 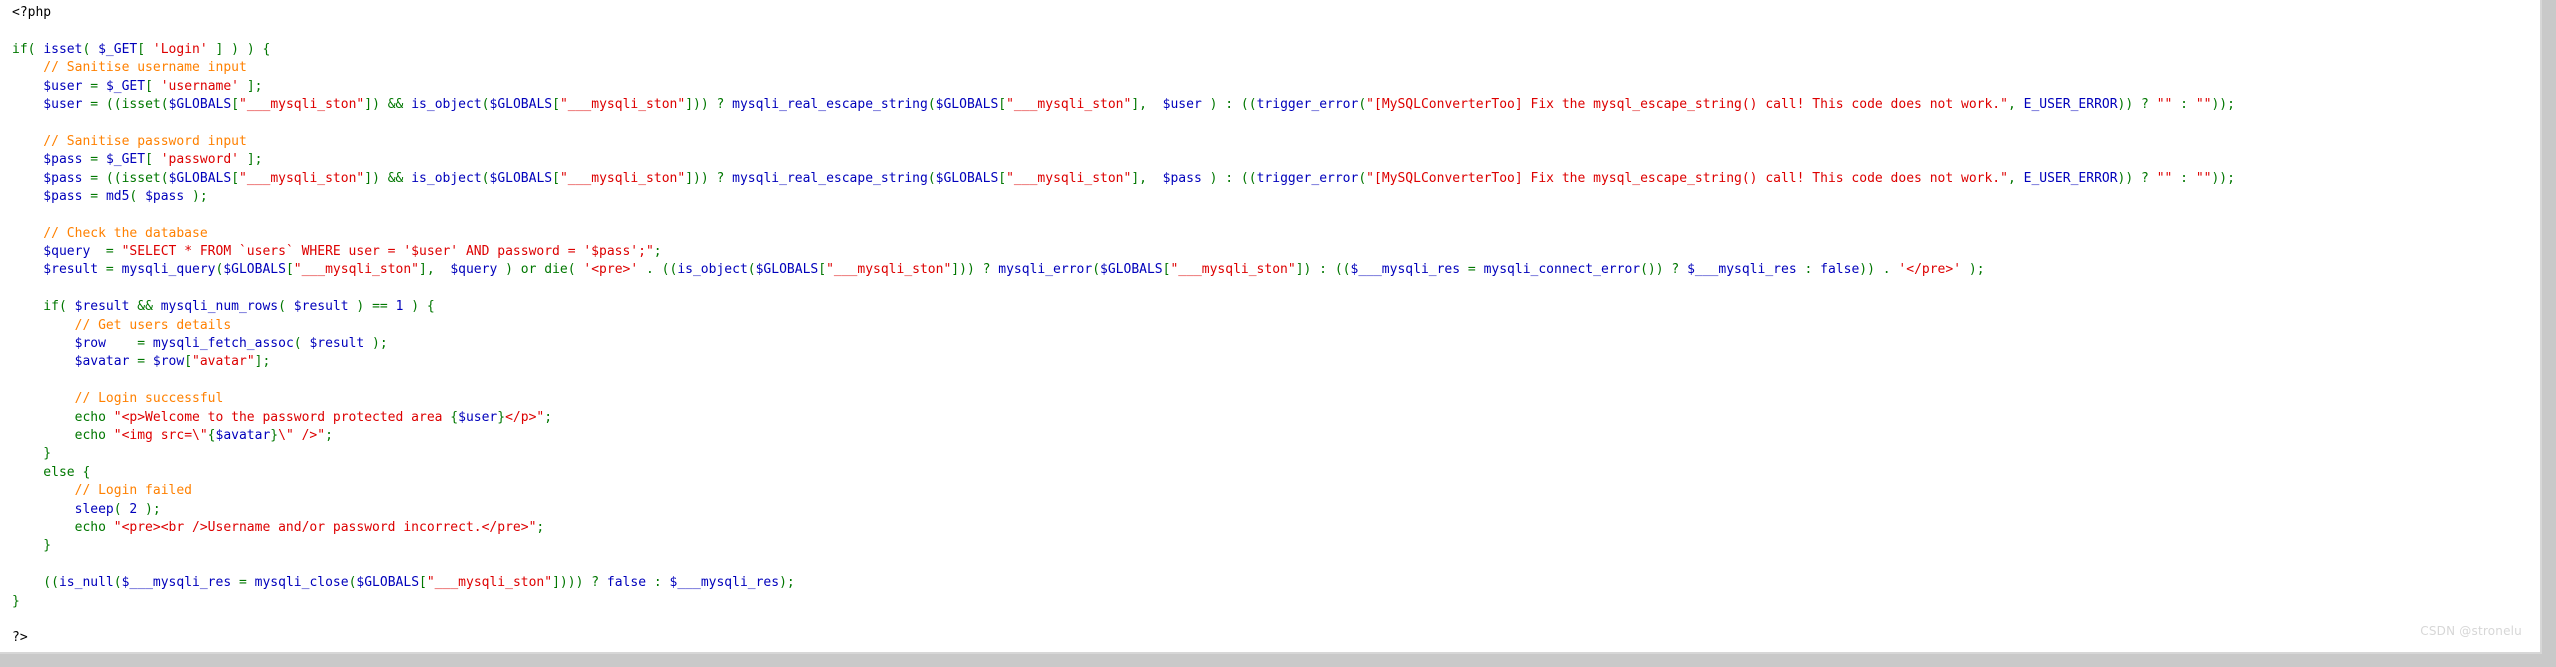 What do you see at coordinates (63, 435) in the screenshot?
I see `code-token: echo` at bounding box center [63, 435].